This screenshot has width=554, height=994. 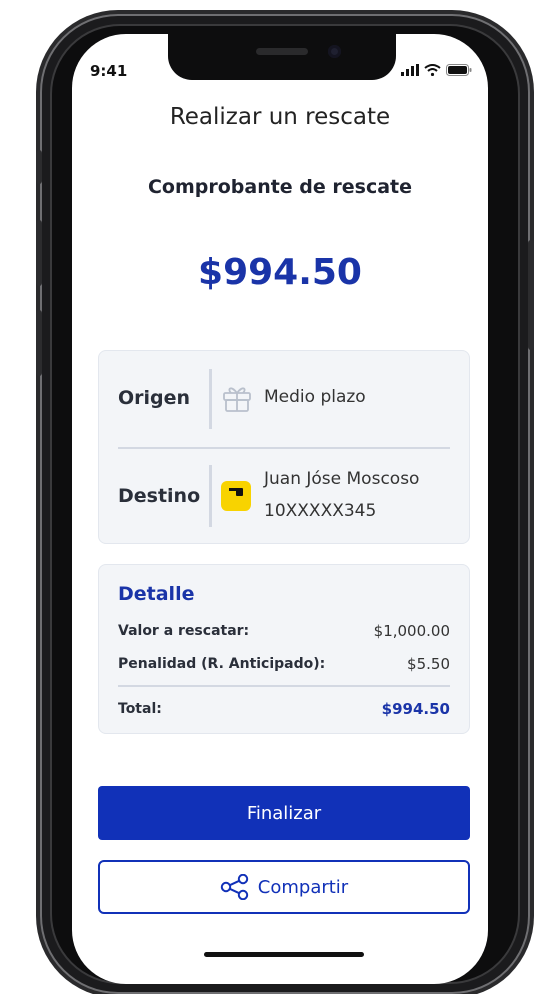 What do you see at coordinates (282, 51) in the screenshot?
I see `speaker-grille` at bounding box center [282, 51].